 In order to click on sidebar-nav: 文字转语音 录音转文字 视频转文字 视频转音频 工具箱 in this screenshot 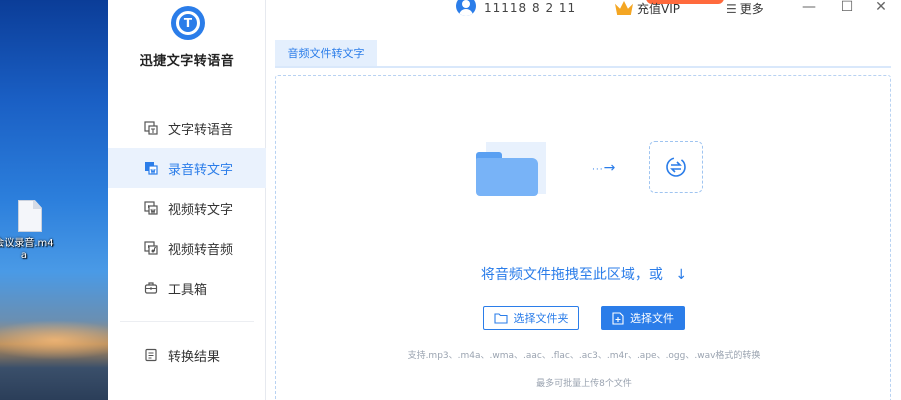, I will do `click(187, 208)`.